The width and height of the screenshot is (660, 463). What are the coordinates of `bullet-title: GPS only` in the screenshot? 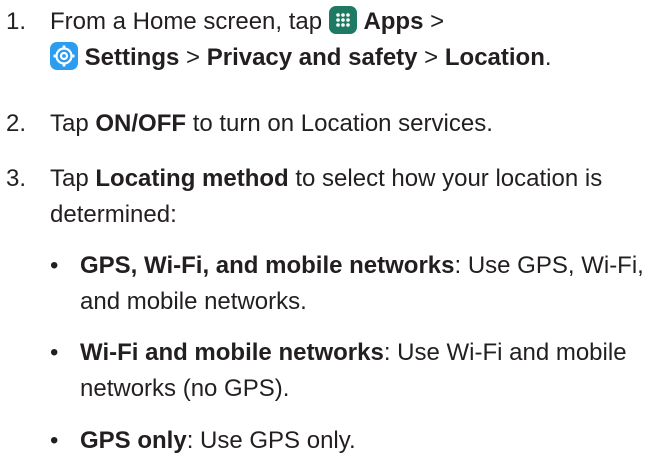 It's located at (133, 440).